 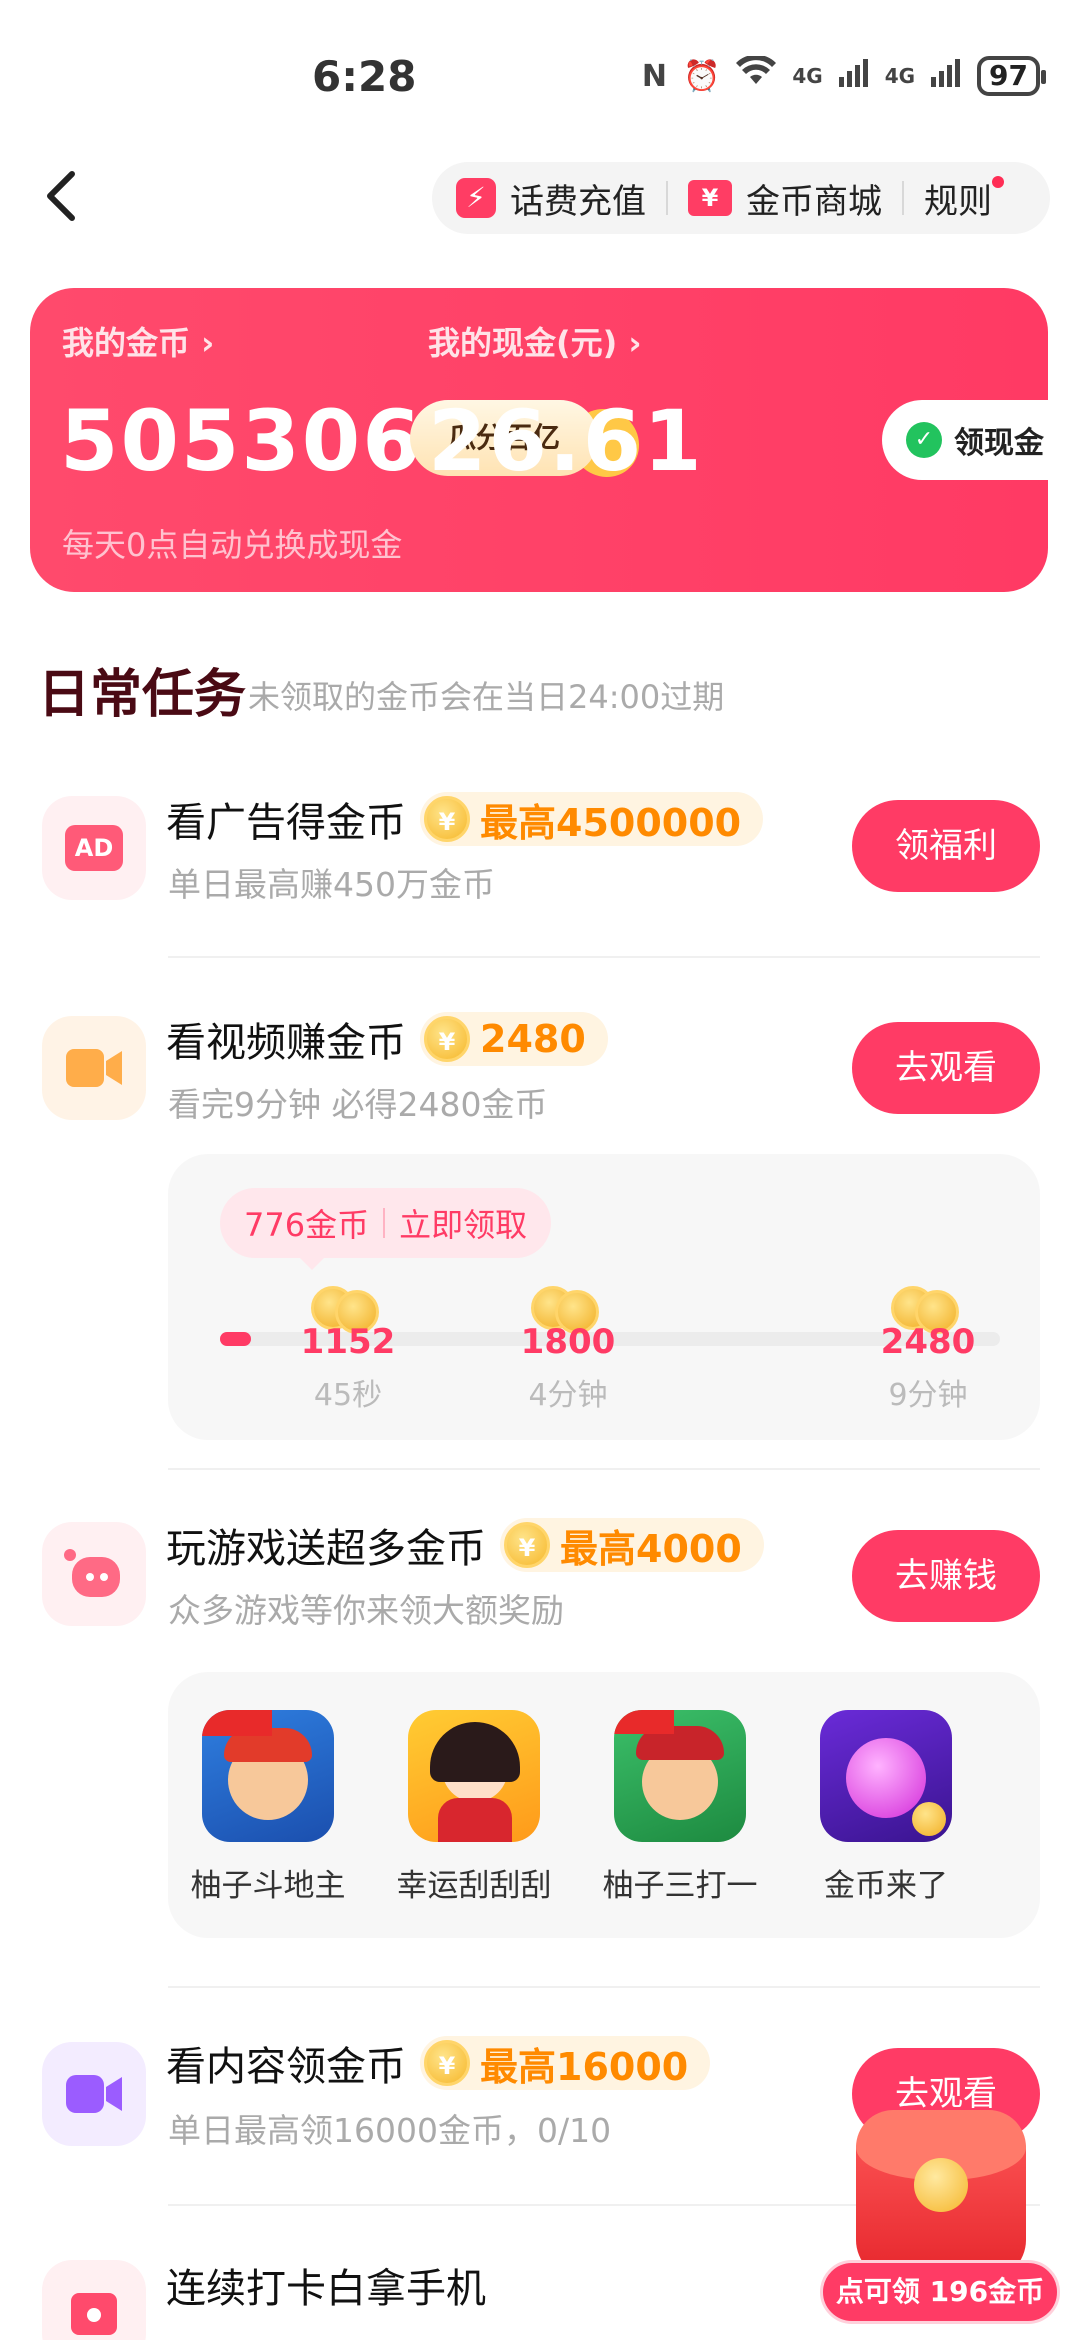 What do you see at coordinates (138, 341) in the screenshot?
I see `my-coins-link: 我的金币 ›` at bounding box center [138, 341].